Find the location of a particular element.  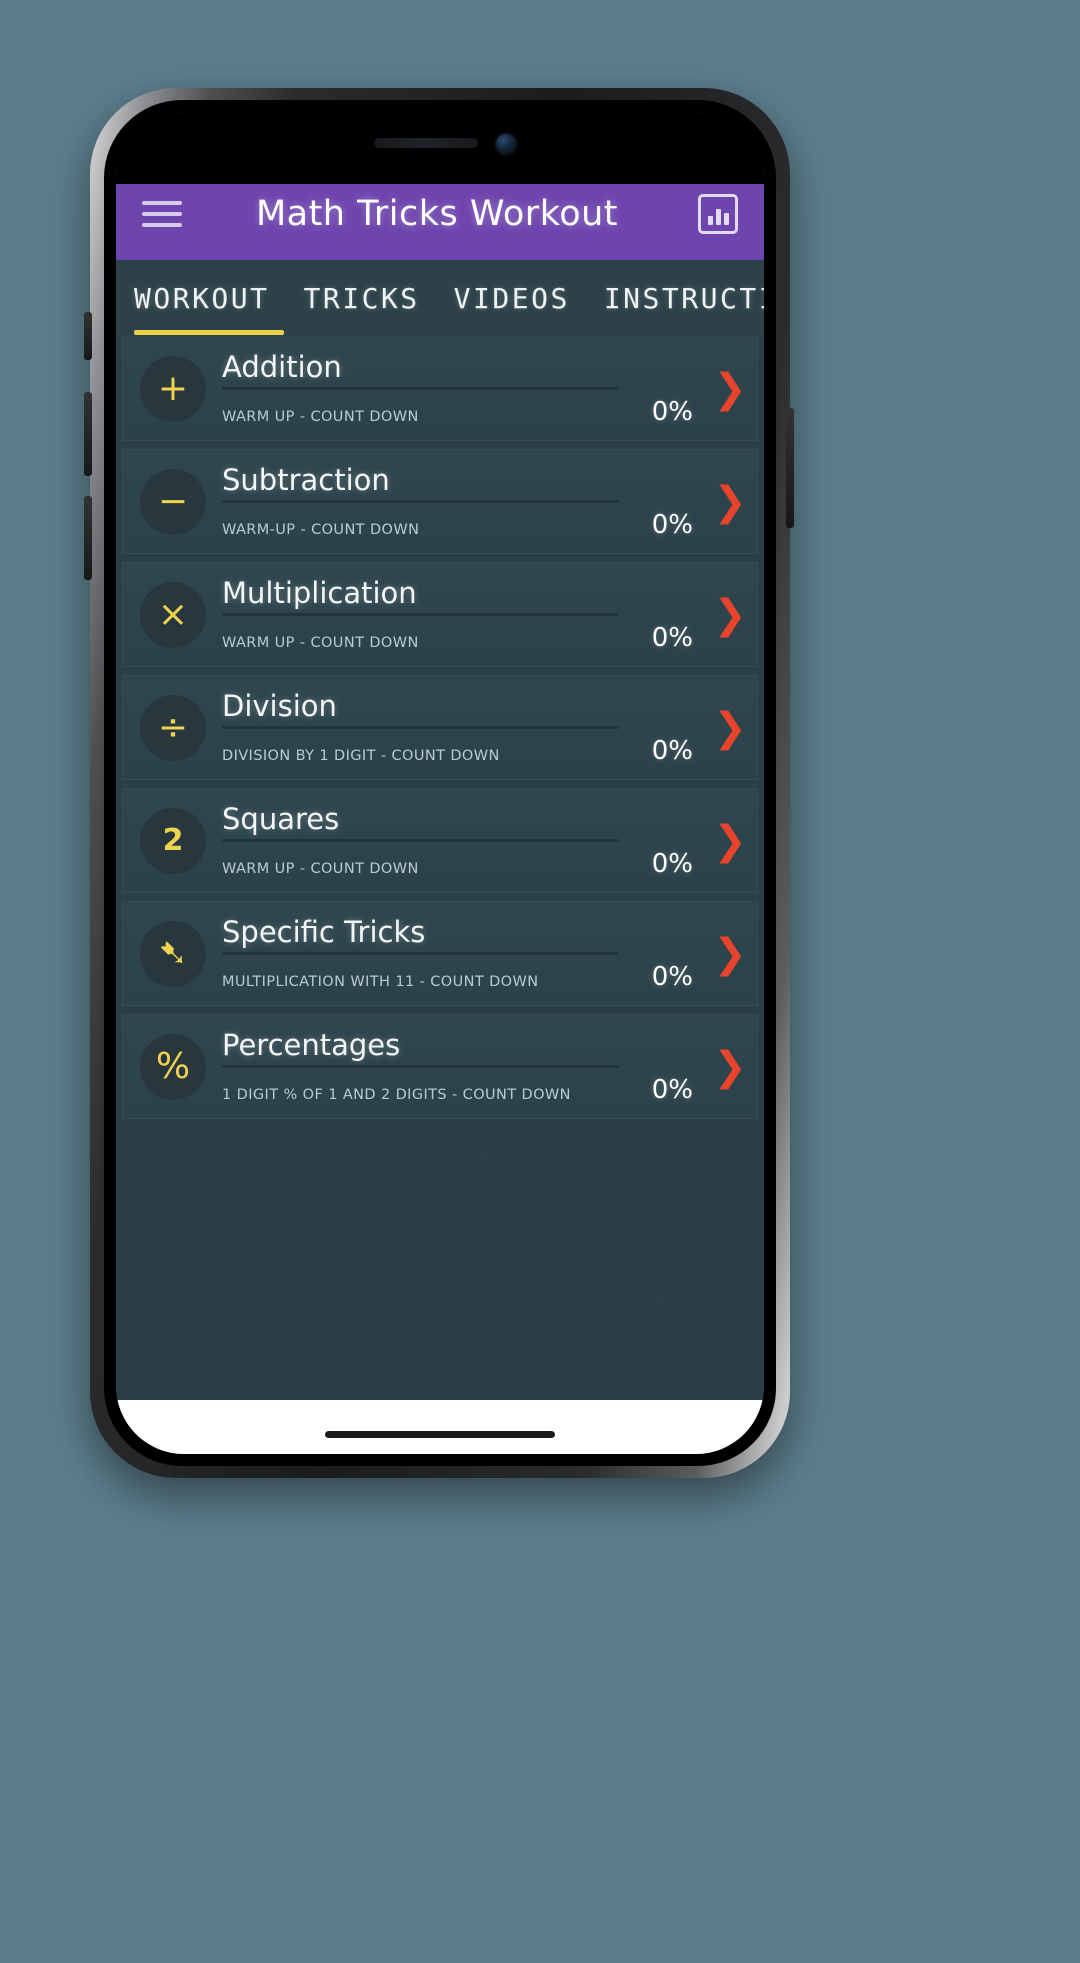

list-item-subtitle: 1 DIGIT % OF 1 AND 2 DIGITS - COUNT DOWN is located at coordinates (396, 1095).